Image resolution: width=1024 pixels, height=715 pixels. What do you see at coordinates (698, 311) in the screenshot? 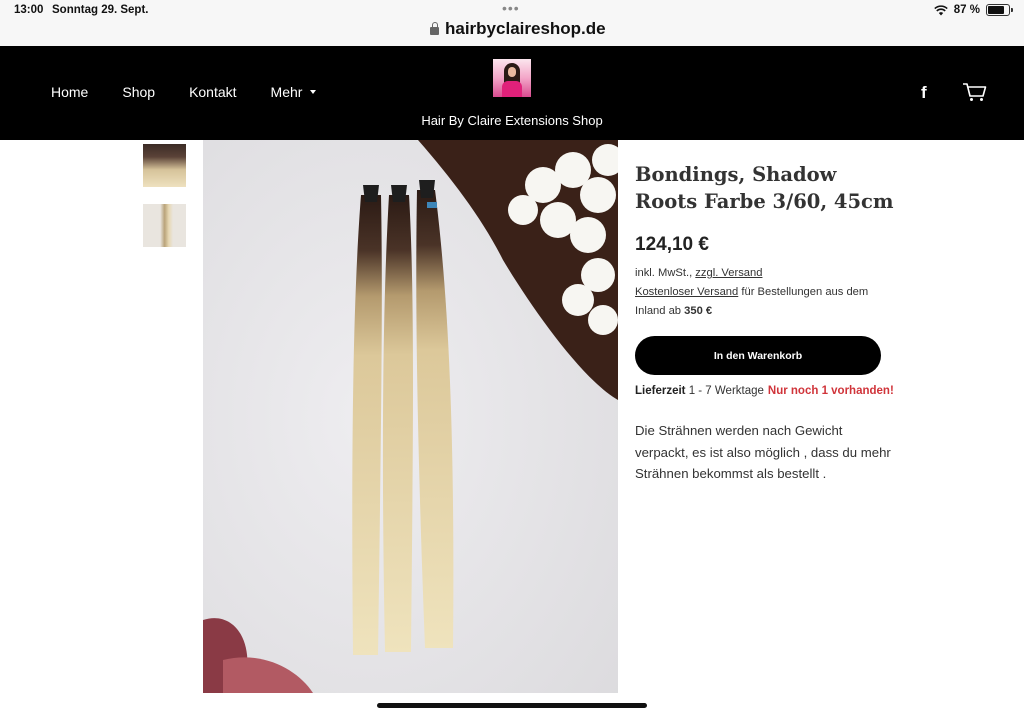
I see `free-shipping-amount: 350 €` at bounding box center [698, 311].